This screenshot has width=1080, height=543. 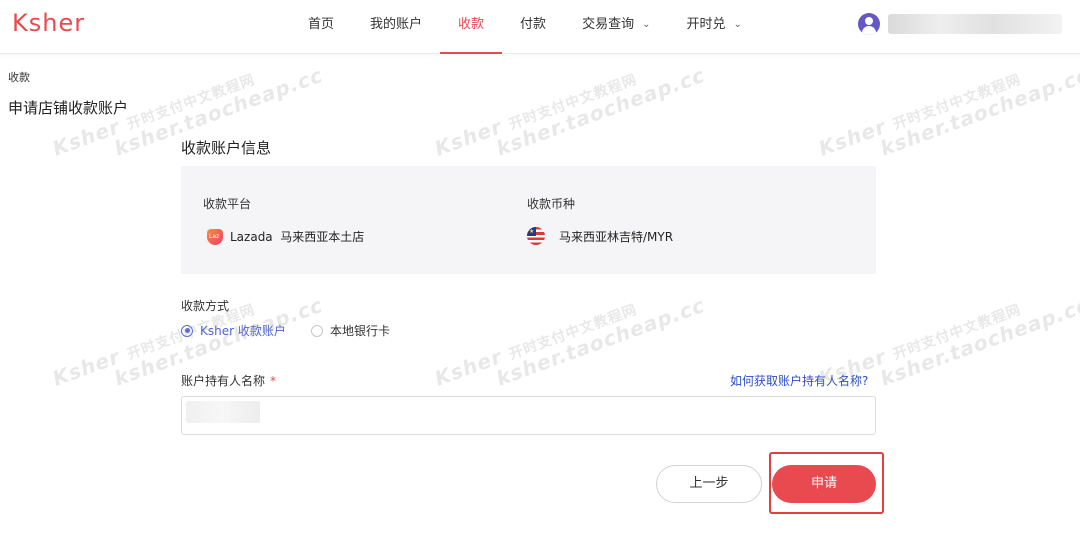 What do you see at coordinates (187, 330) in the screenshot?
I see `radio-checked-icon` at bounding box center [187, 330].